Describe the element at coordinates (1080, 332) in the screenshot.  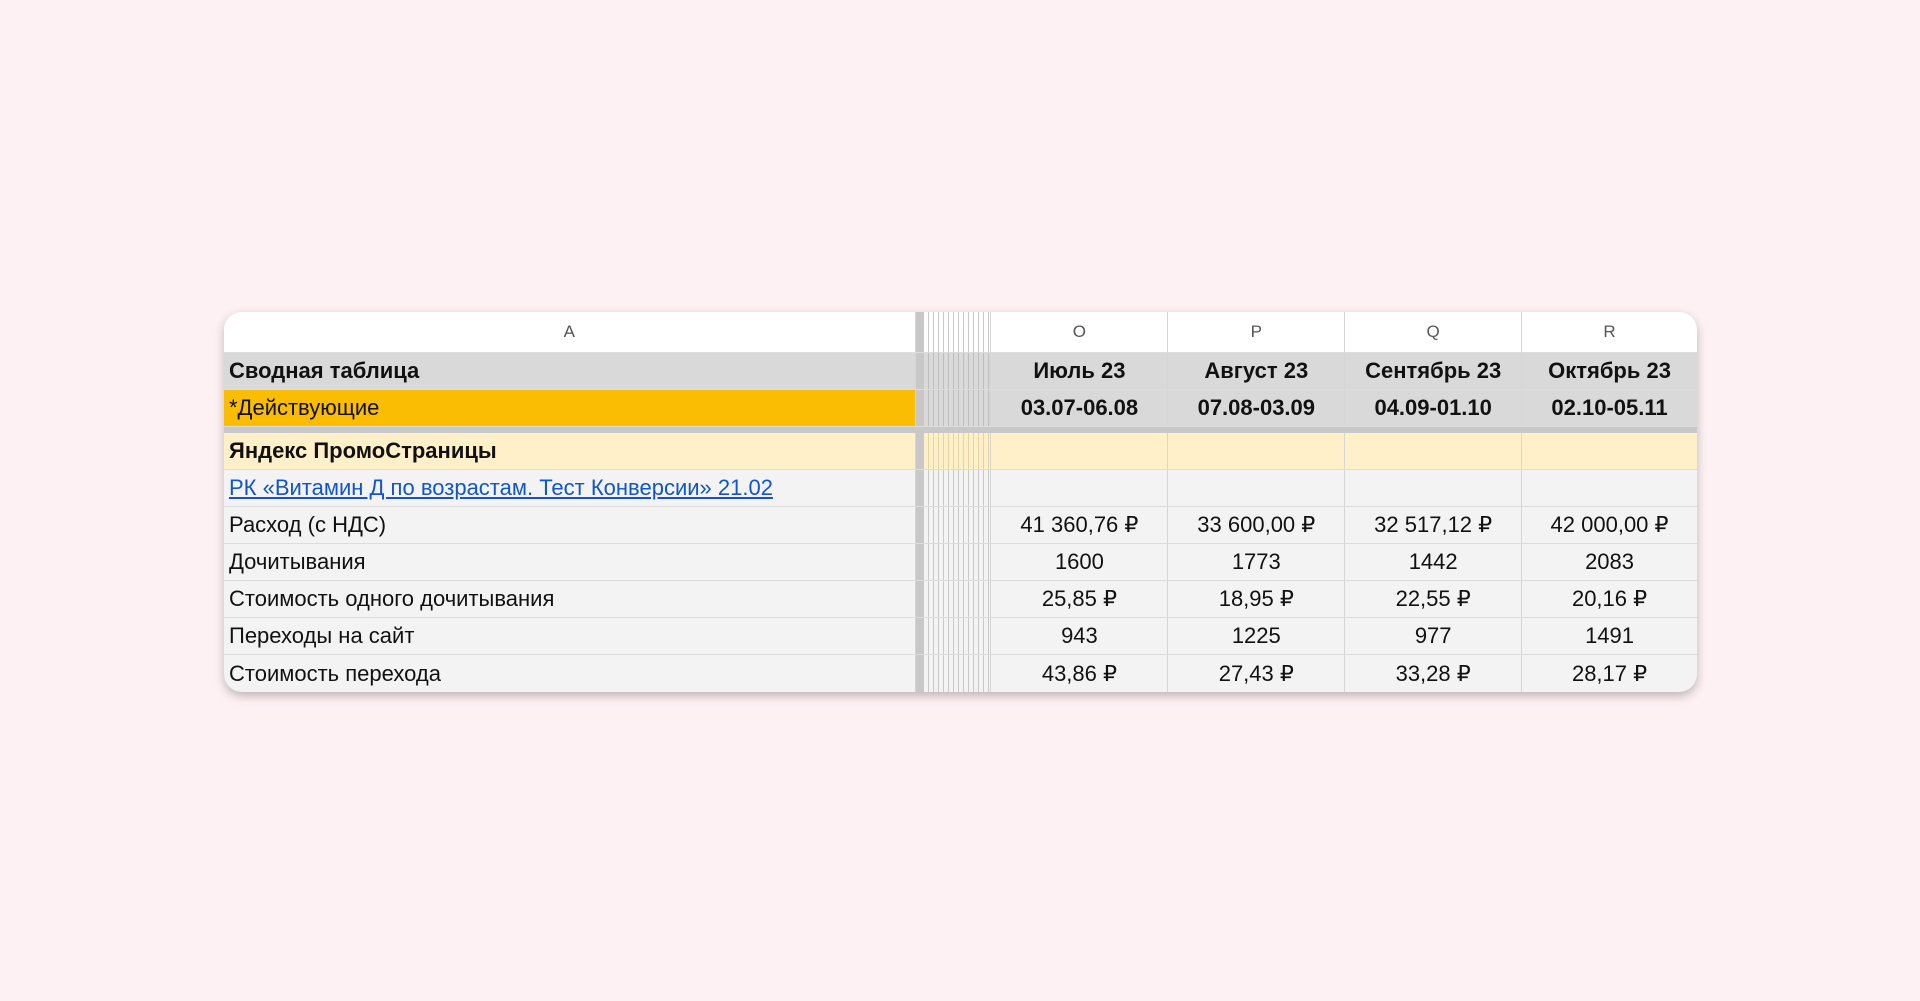
I see `column-header-o: O` at that location.